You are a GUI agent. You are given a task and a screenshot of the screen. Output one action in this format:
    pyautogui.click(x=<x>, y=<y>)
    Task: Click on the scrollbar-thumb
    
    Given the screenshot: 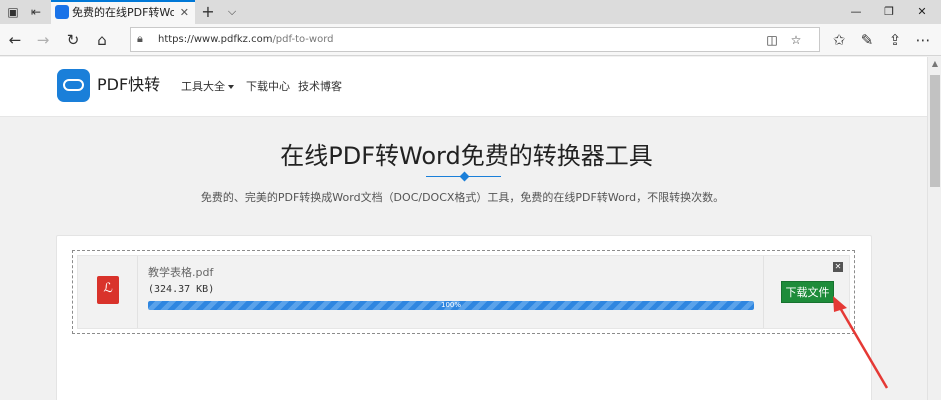 What is the action you would take?
    pyautogui.click(x=935, y=131)
    